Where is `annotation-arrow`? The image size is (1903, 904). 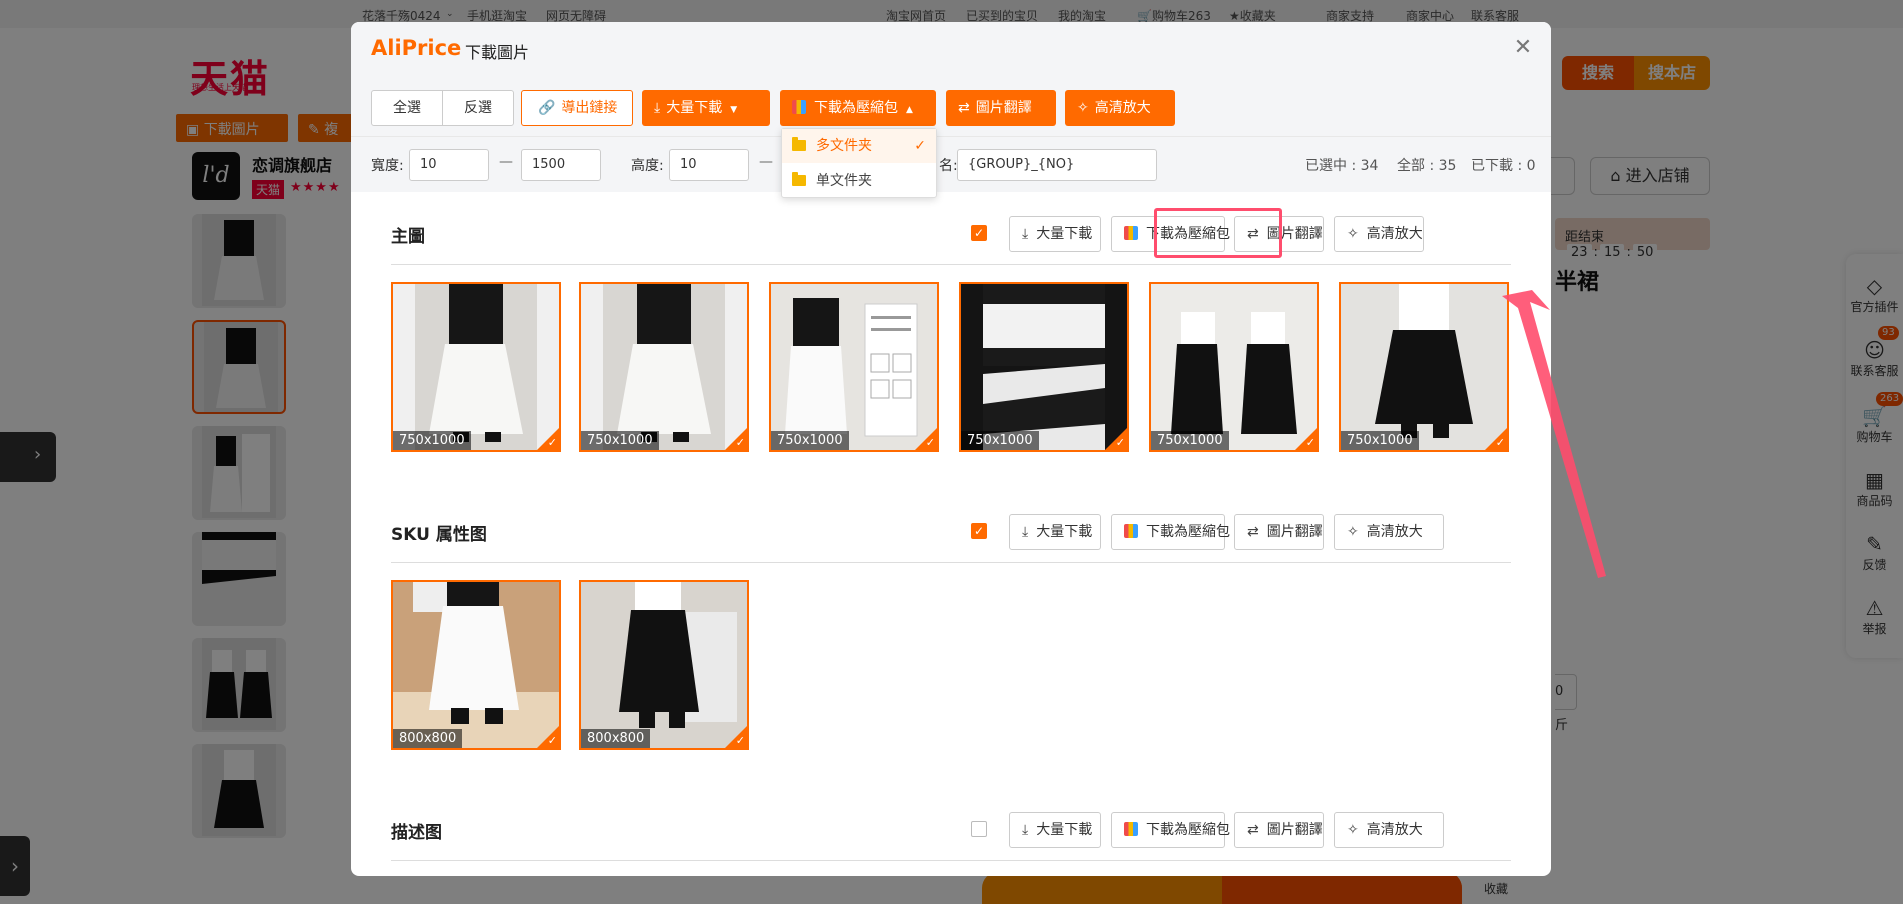 annotation-arrow is located at coordinates (1554, 434).